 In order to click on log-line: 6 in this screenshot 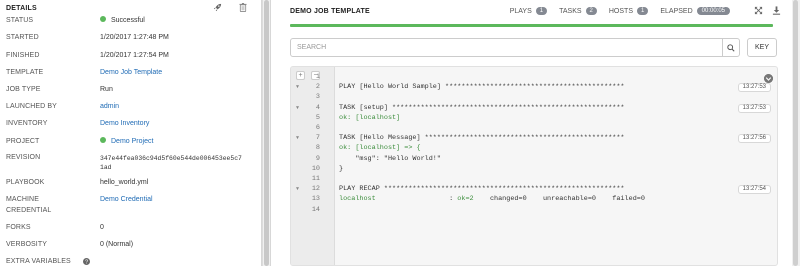, I will do `click(534, 128)`.